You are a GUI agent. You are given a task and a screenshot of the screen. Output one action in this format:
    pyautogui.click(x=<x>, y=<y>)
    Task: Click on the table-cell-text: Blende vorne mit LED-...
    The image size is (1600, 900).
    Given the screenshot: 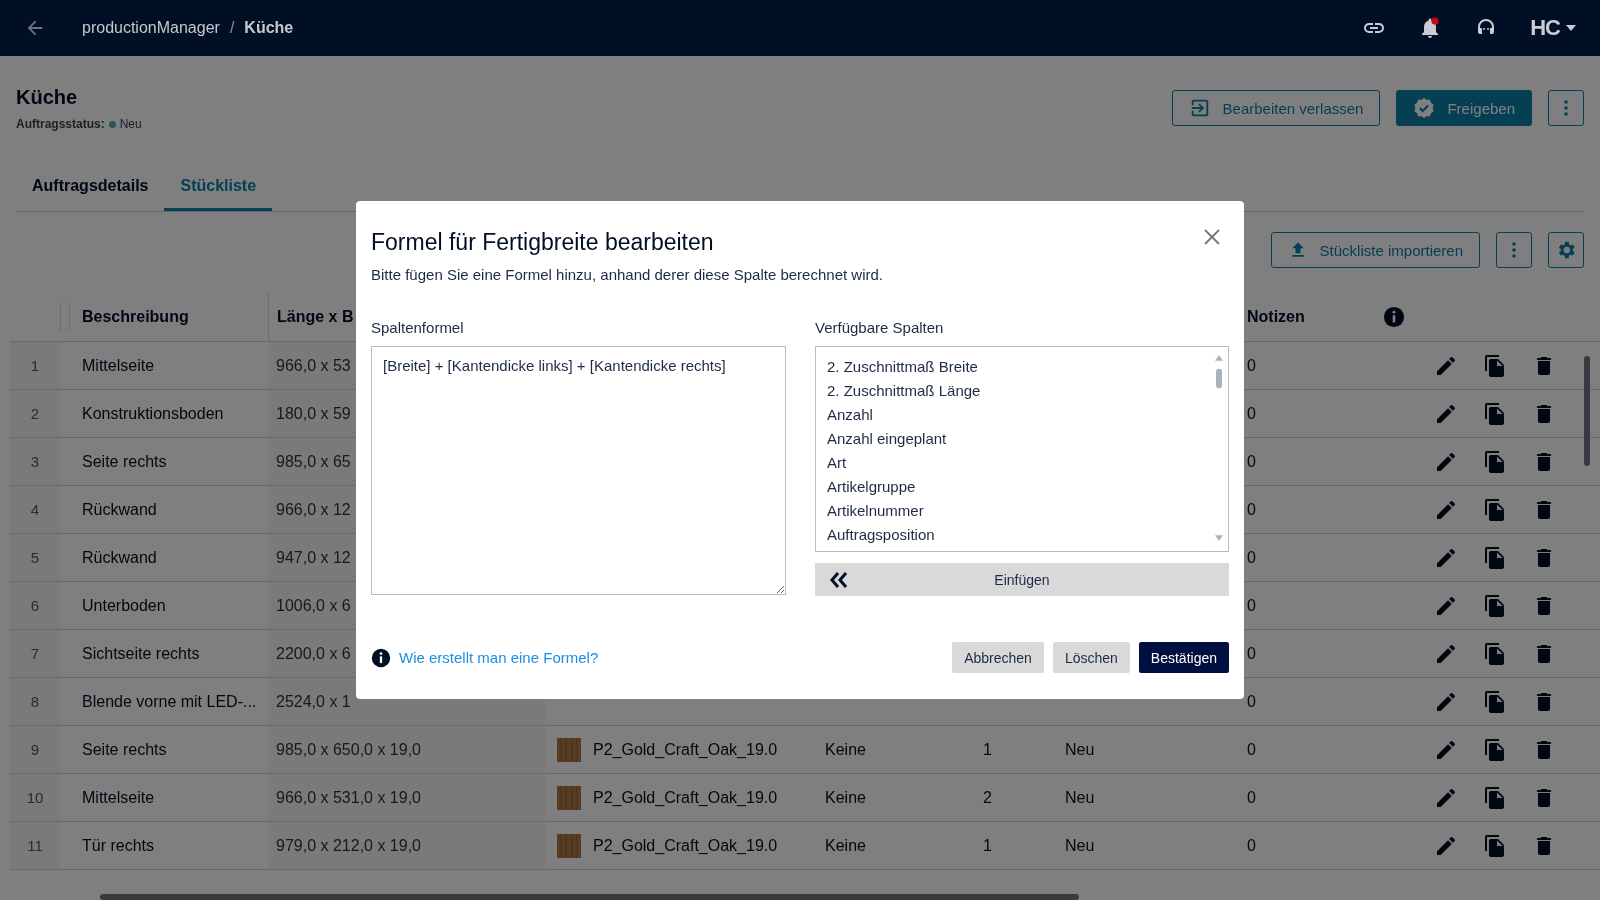 What is the action you would take?
    pyautogui.click(x=169, y=701)
    